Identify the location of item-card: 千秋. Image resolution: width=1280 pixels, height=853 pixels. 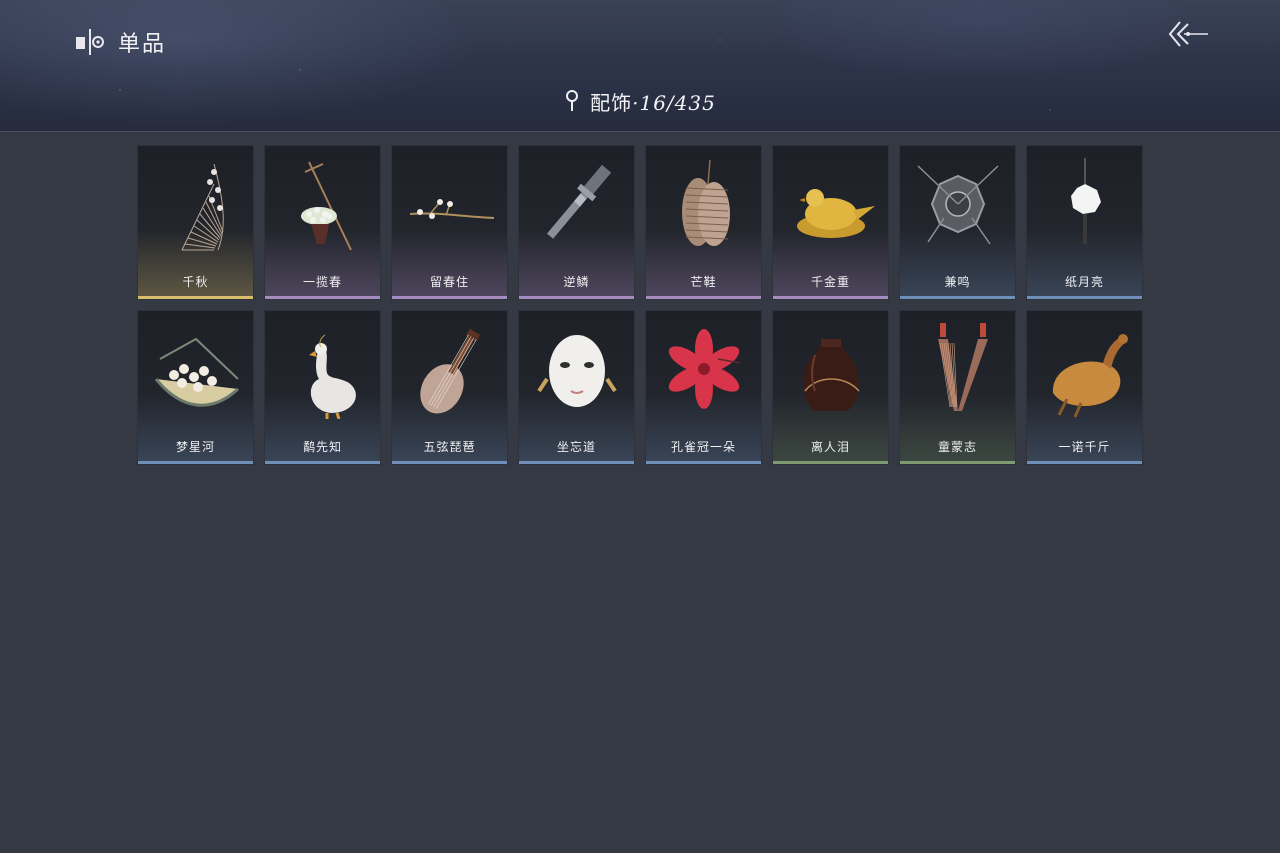
(195, 222).